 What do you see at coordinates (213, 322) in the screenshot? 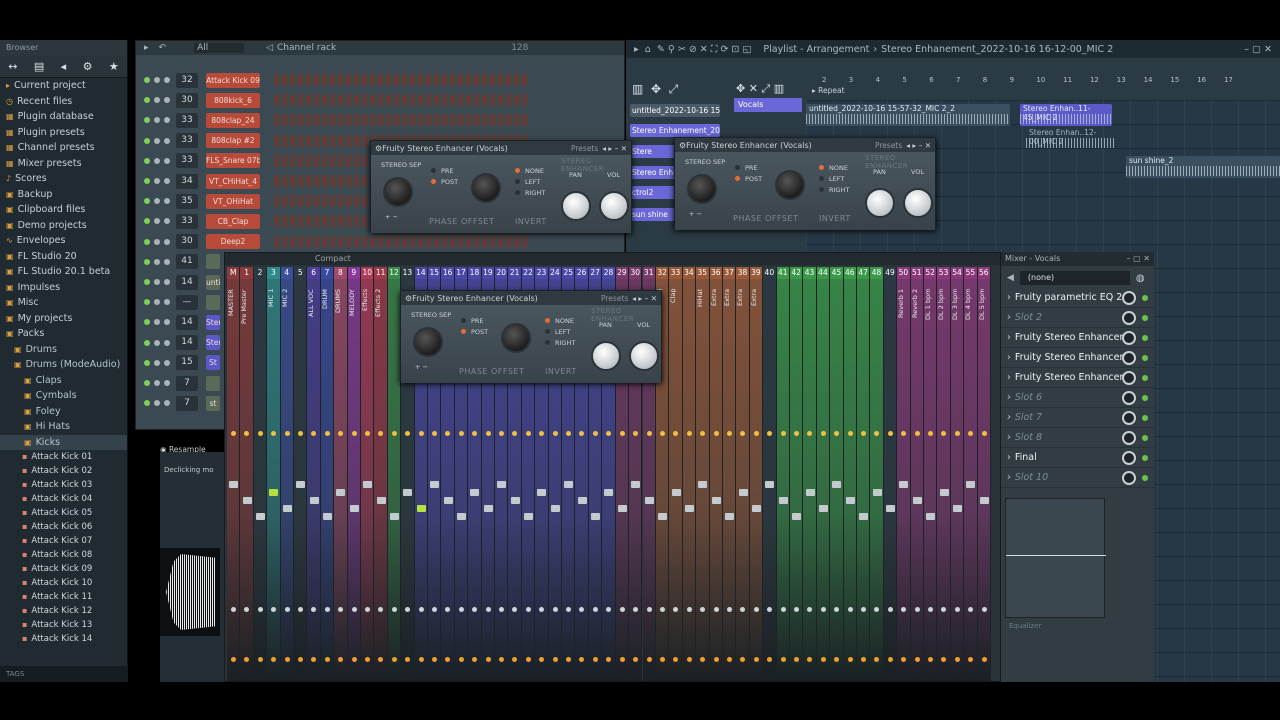
I see `channel-name-button: Ster` at bounding box center [213, 322].